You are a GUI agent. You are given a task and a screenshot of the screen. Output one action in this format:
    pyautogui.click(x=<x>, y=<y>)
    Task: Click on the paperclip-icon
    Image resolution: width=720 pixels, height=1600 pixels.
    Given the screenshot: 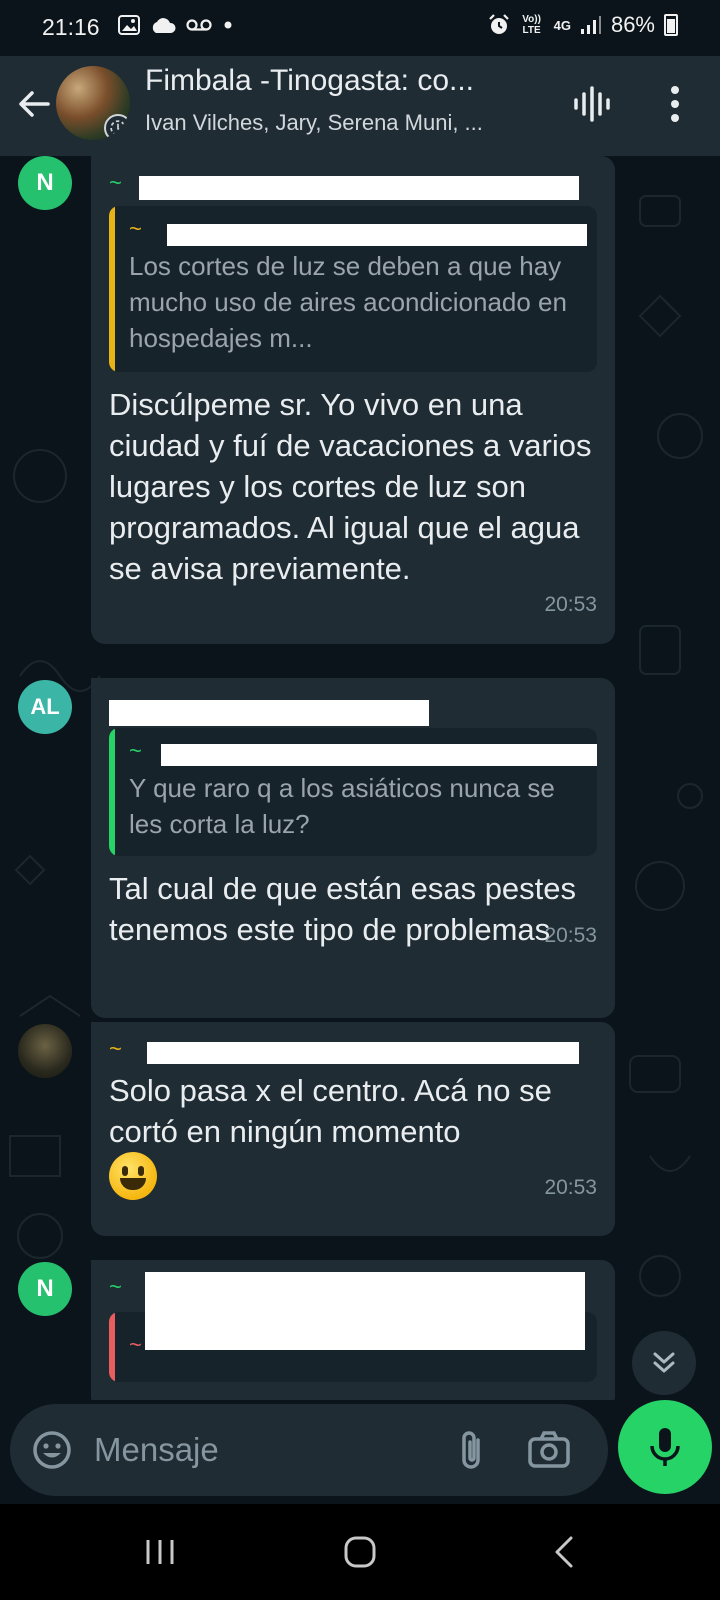 What is the action you would take?
    pyautogui.click(x=472, y=1450)
    